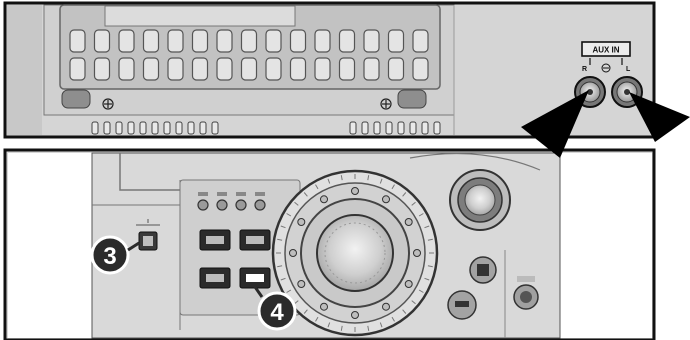 Image resolution: width=690 pixels, height=340 pixels. What do you see at coordinates (480, 200) in the screenshot?
I see `volume-knob` at bounding box center [480, 200].